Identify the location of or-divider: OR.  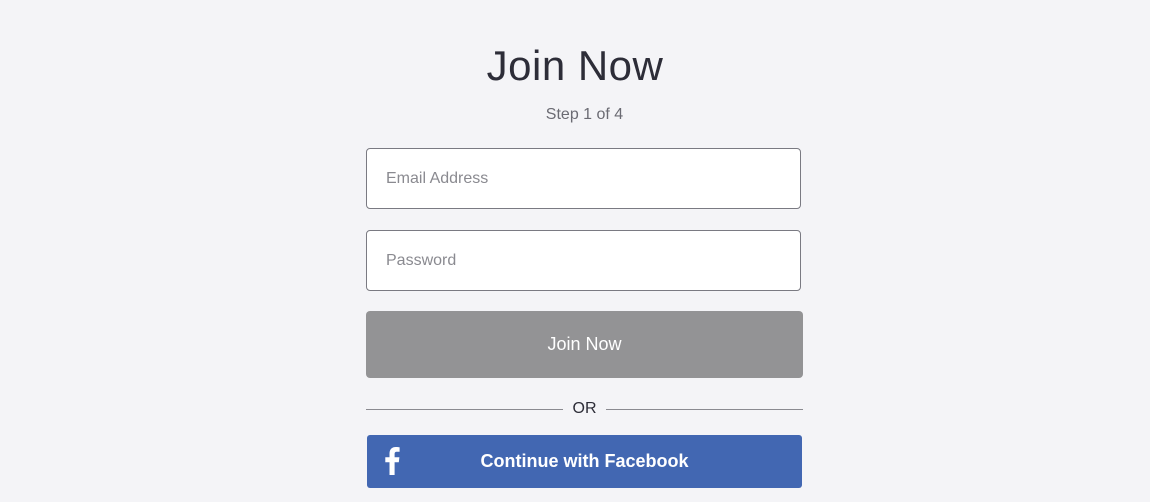
(584, 409).